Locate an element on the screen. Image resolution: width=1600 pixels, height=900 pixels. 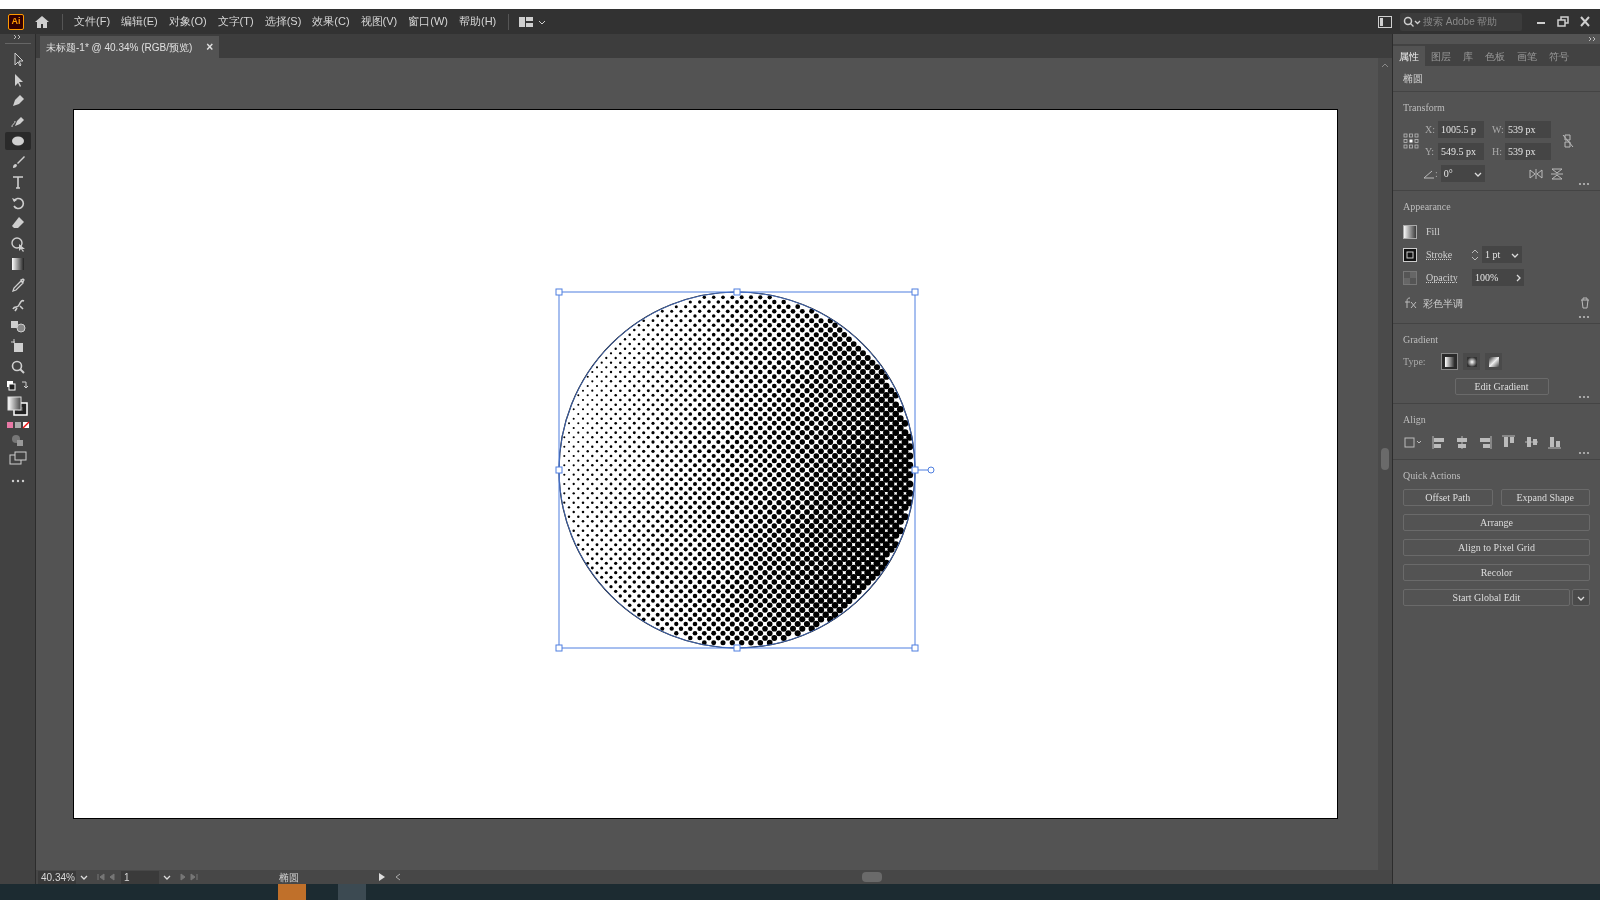
stroke-swatch-icon is located at coordinates (1410, 254).